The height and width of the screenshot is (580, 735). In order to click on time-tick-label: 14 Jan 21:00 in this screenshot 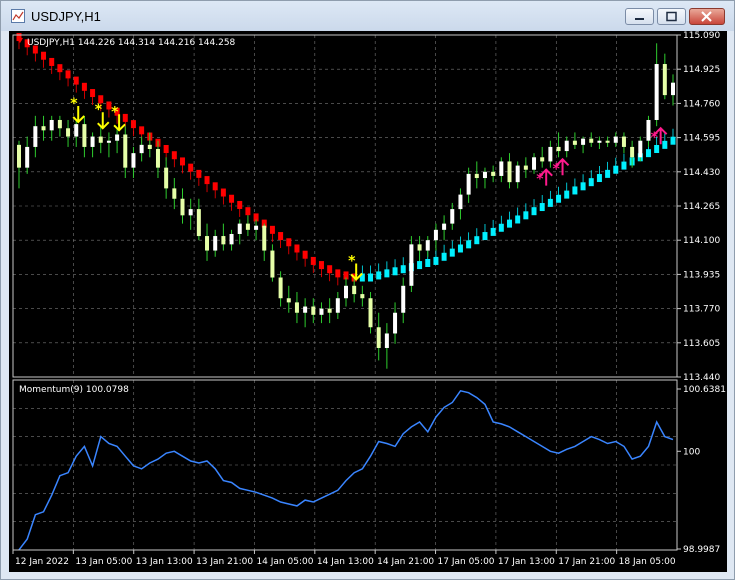, I will do `click(405, 562)`.